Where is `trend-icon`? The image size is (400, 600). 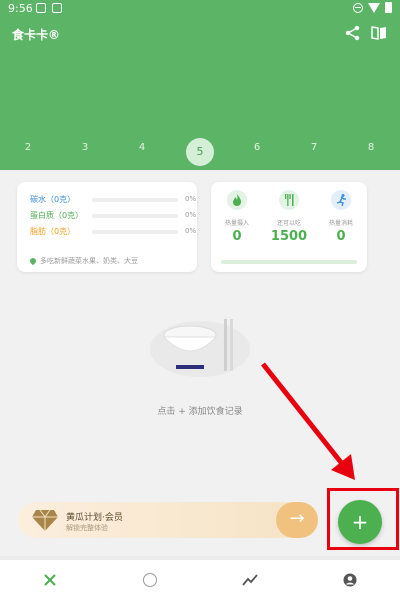
trend-icon is located at coordinates (250, 580).